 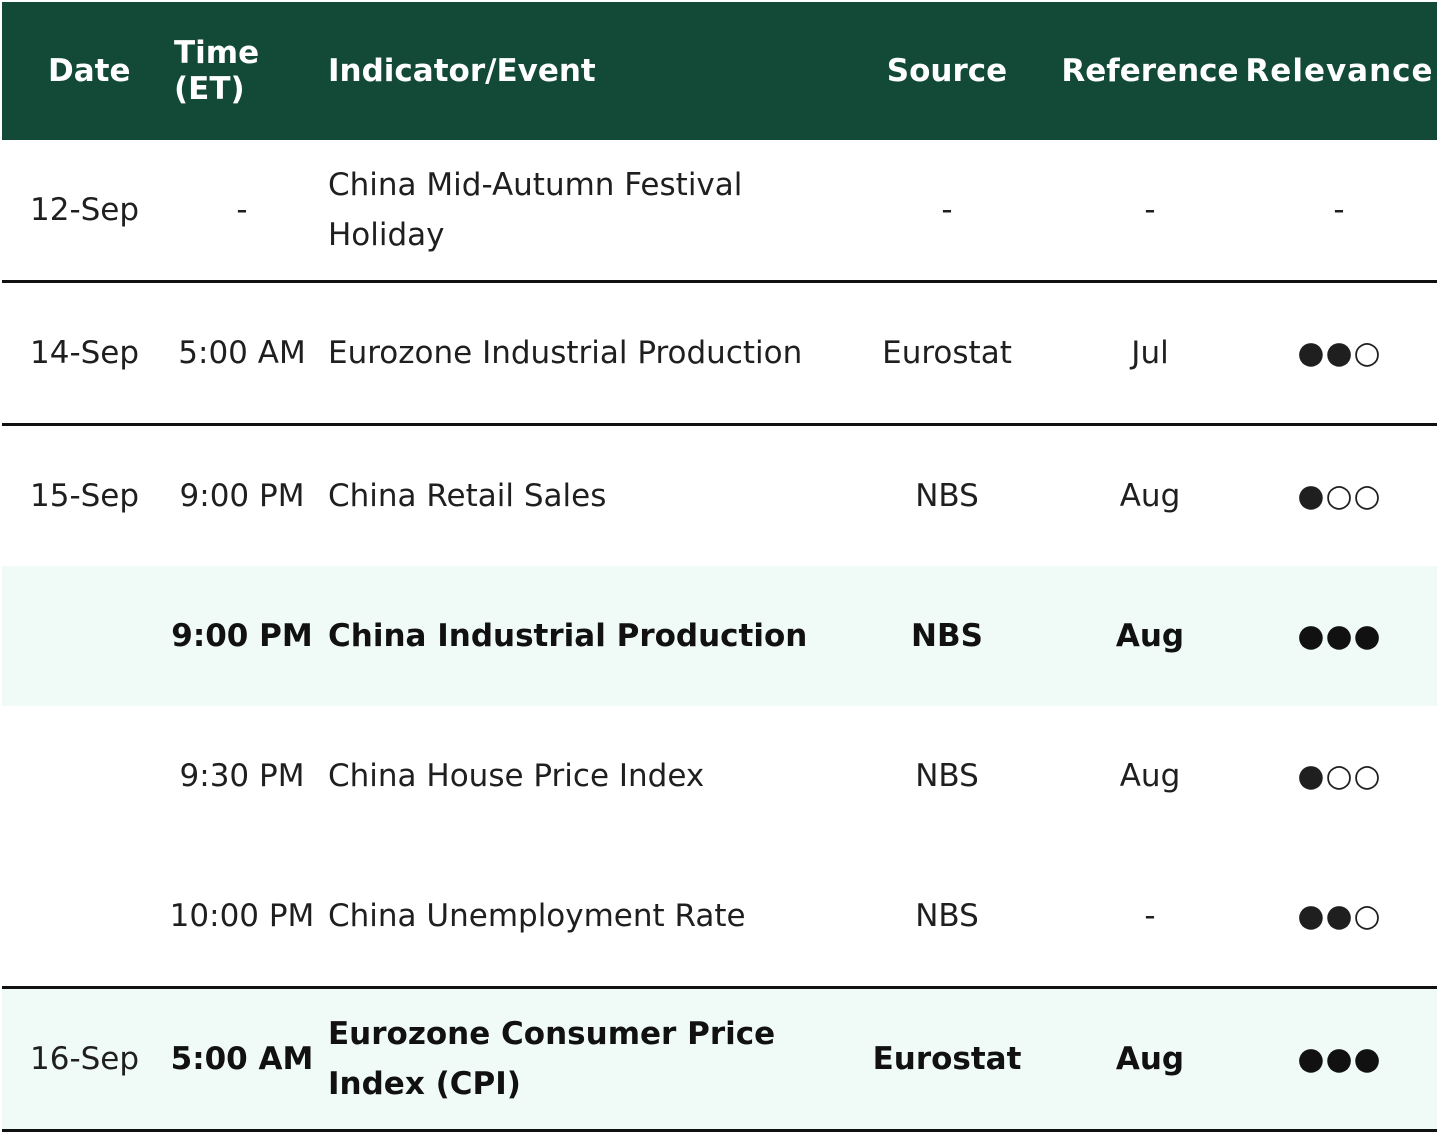 I want to click on row-source: -, so click(x=947, y=210).